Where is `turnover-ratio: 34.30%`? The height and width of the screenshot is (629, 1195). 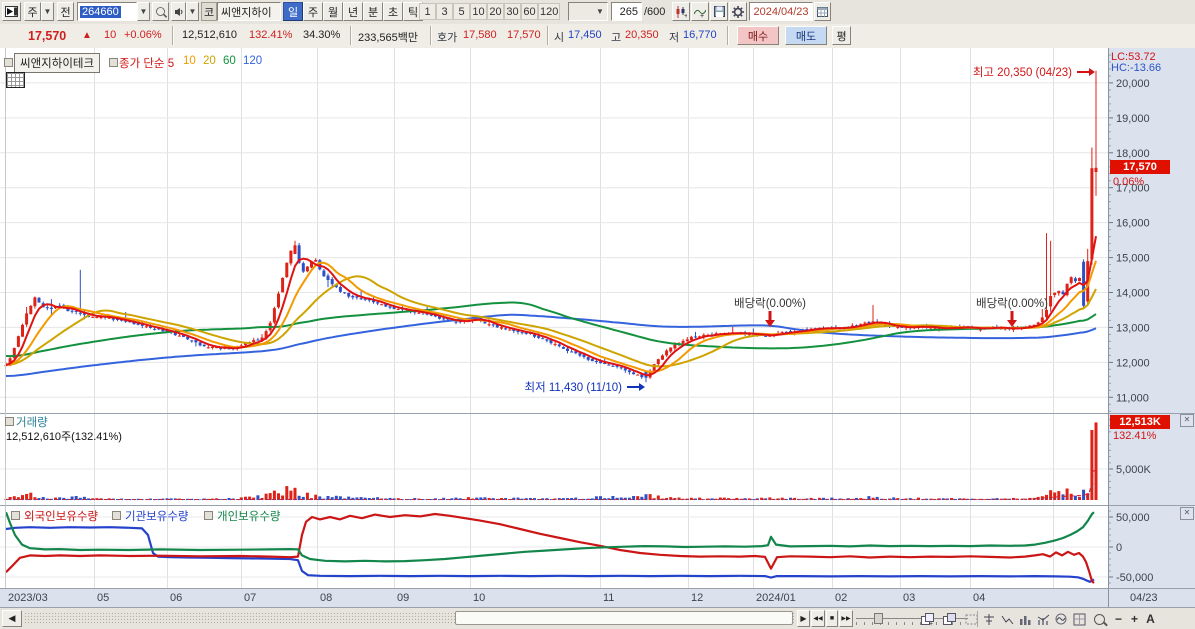
turnover-ratio: 34.30% is located at coordinates (322, 35).